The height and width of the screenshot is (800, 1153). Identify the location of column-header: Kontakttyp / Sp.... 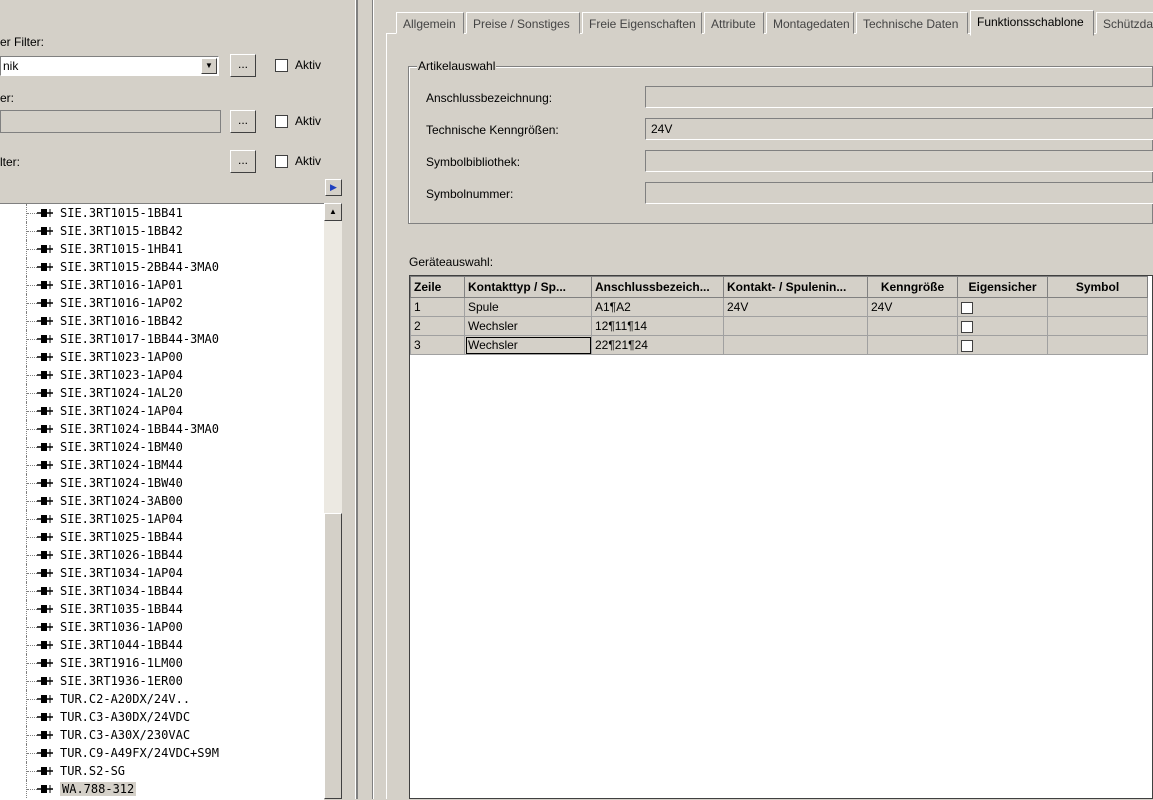
(528, 287).